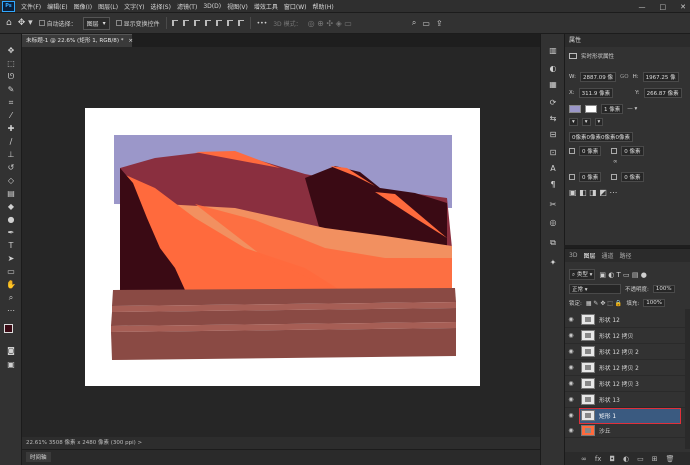 This screenshot has width=690, height=465. What do you see at coordinates (38, 457) in the screenshot?
I see `timeline-tab: 时间轴` at bounding box center [38, 457].